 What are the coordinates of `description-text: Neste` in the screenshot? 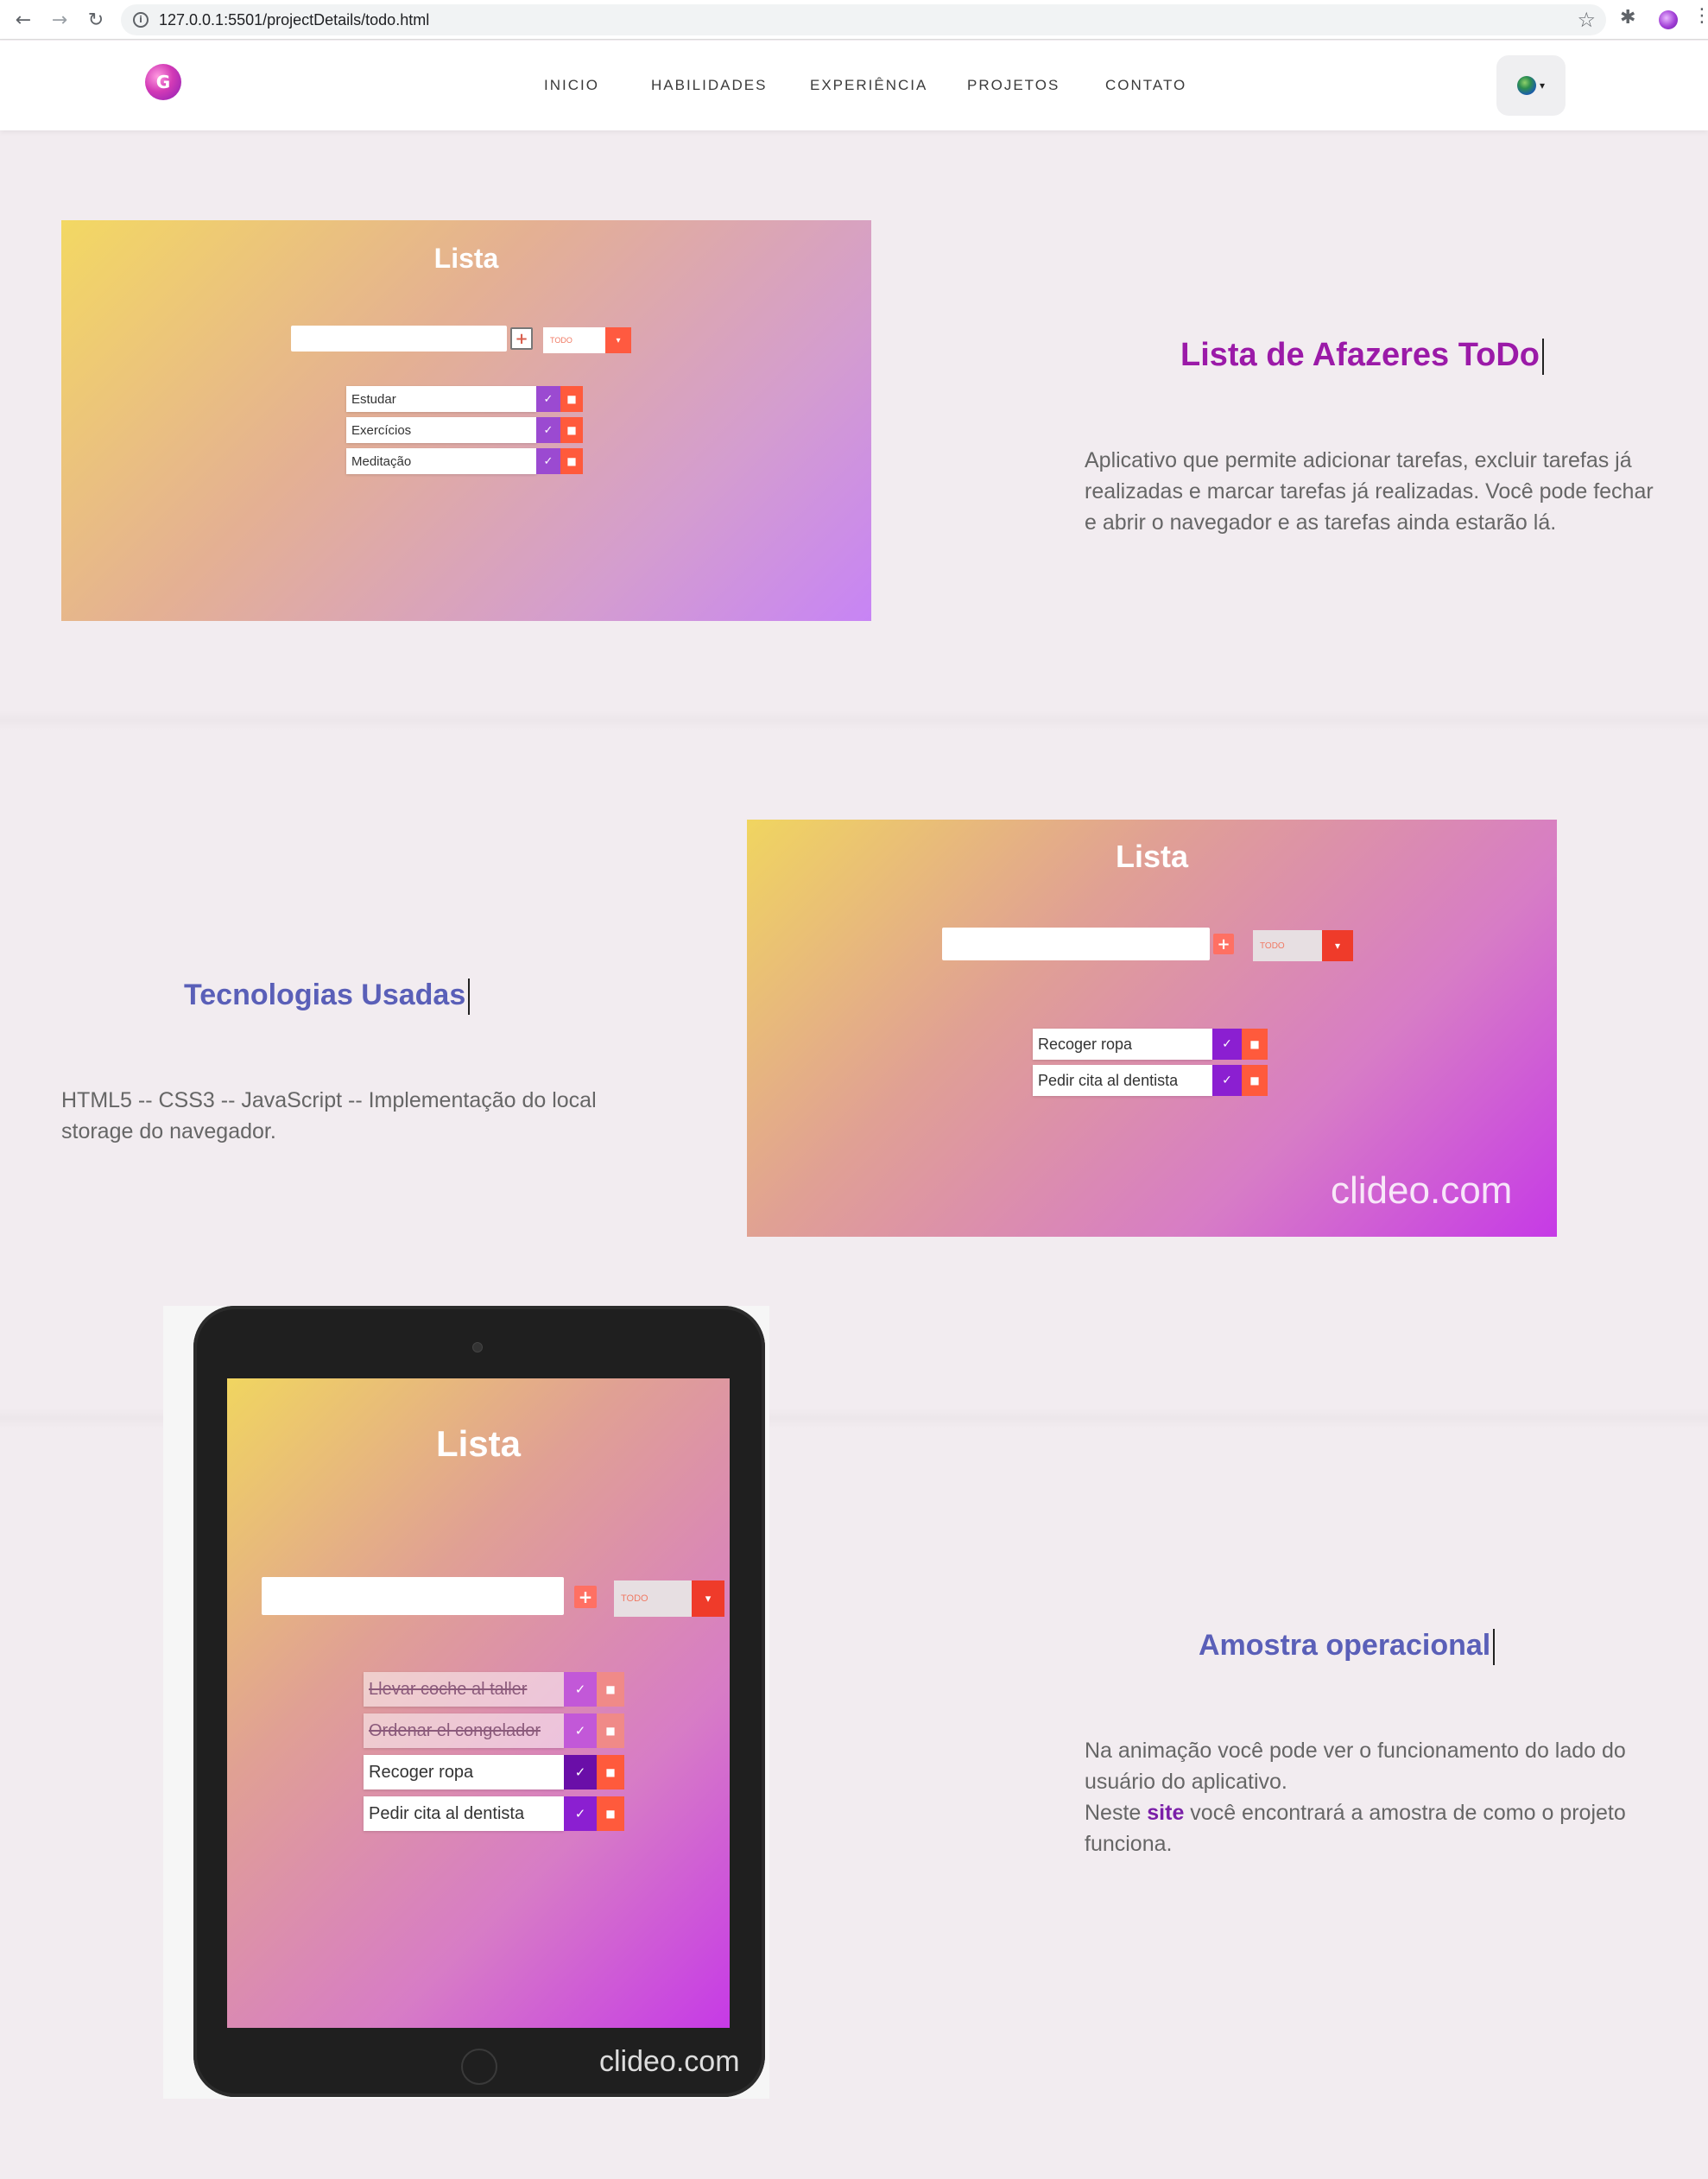 It's located at (1116, 1813).